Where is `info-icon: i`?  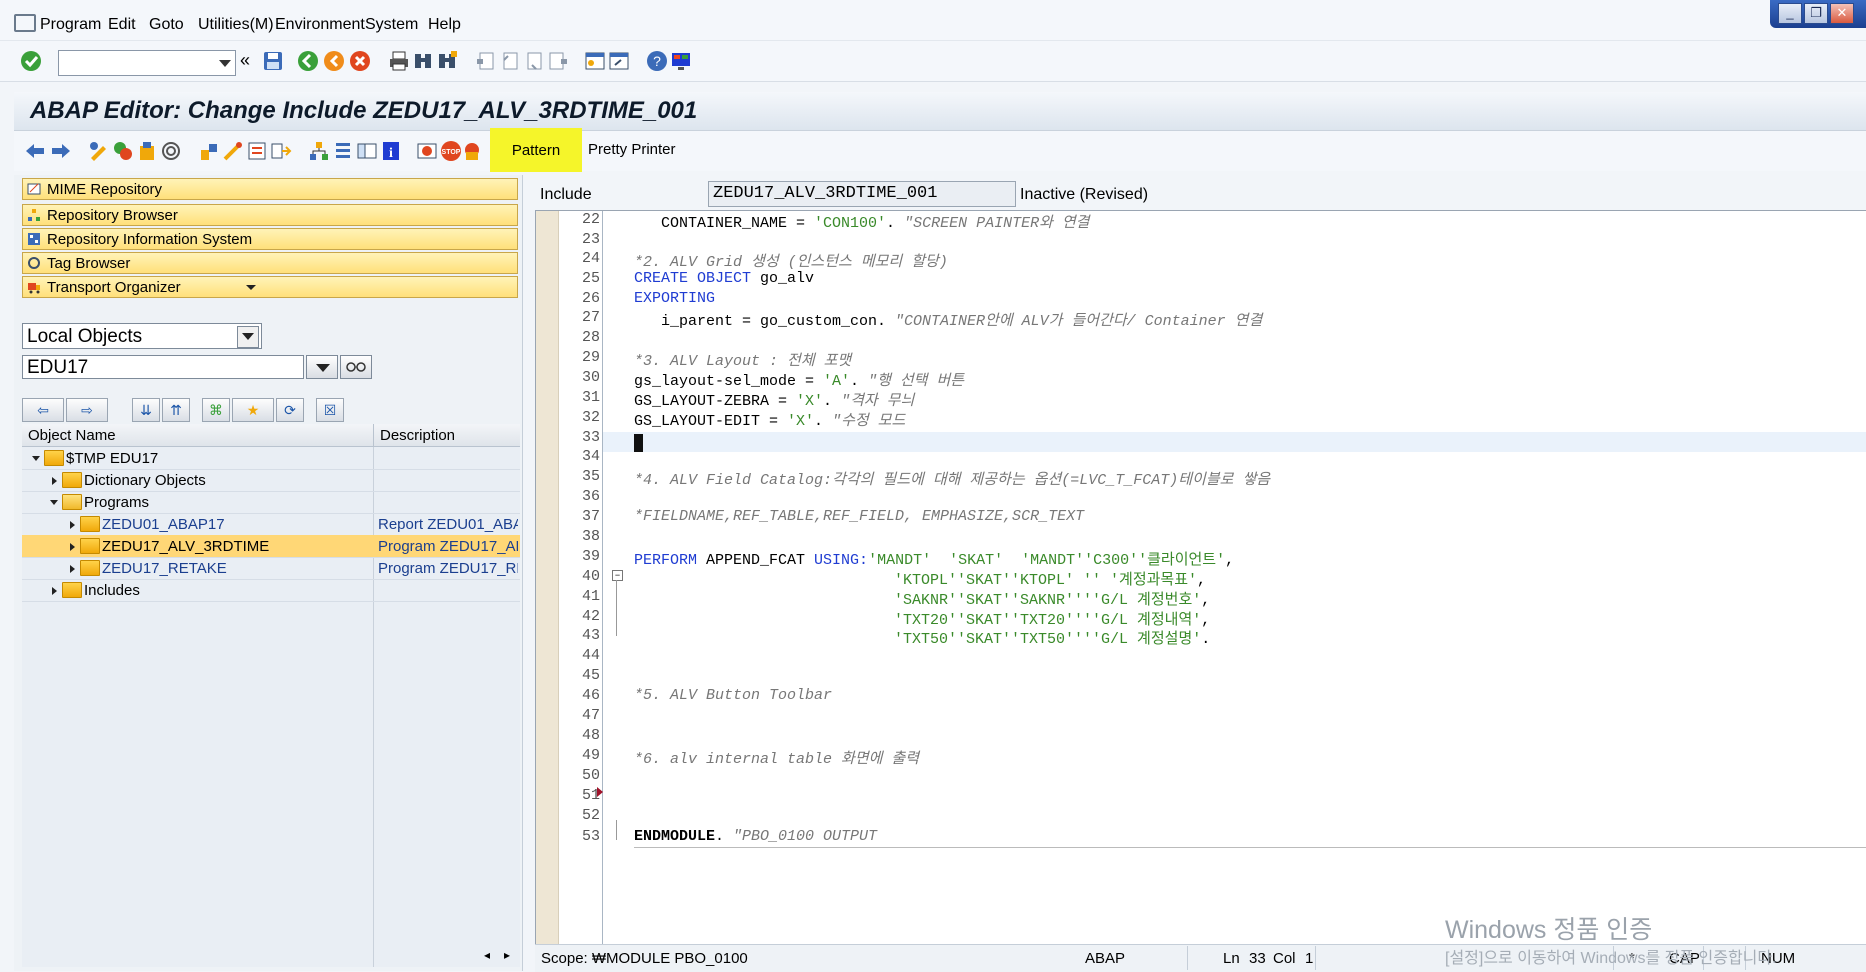
info-icon: i is located at coordinates (391, 151).